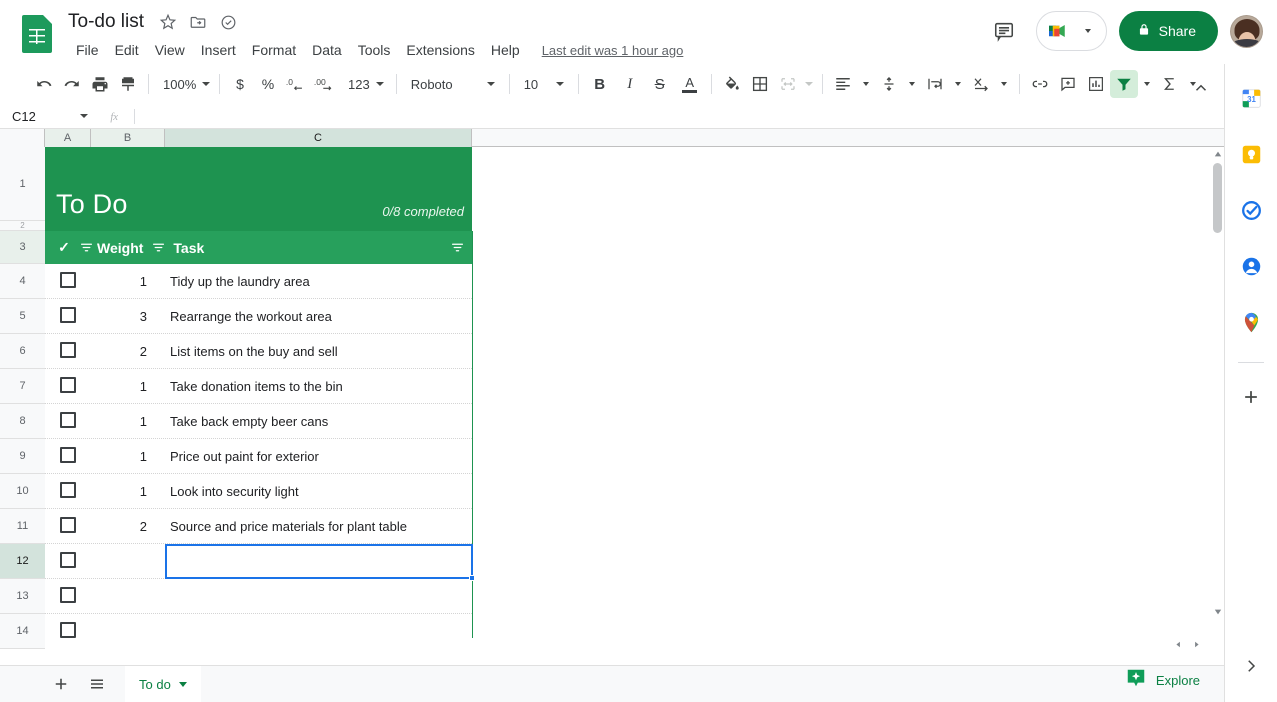 The width and height of the screenshot is (1277, 702). Describe the element at coordinates (22, 386) in the screenshot. I see `row-header-7: 7` at that location.